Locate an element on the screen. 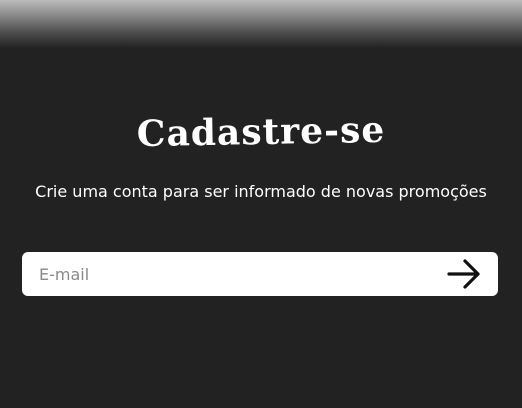  arrow-right-icon is located at coordinates (463, 274).